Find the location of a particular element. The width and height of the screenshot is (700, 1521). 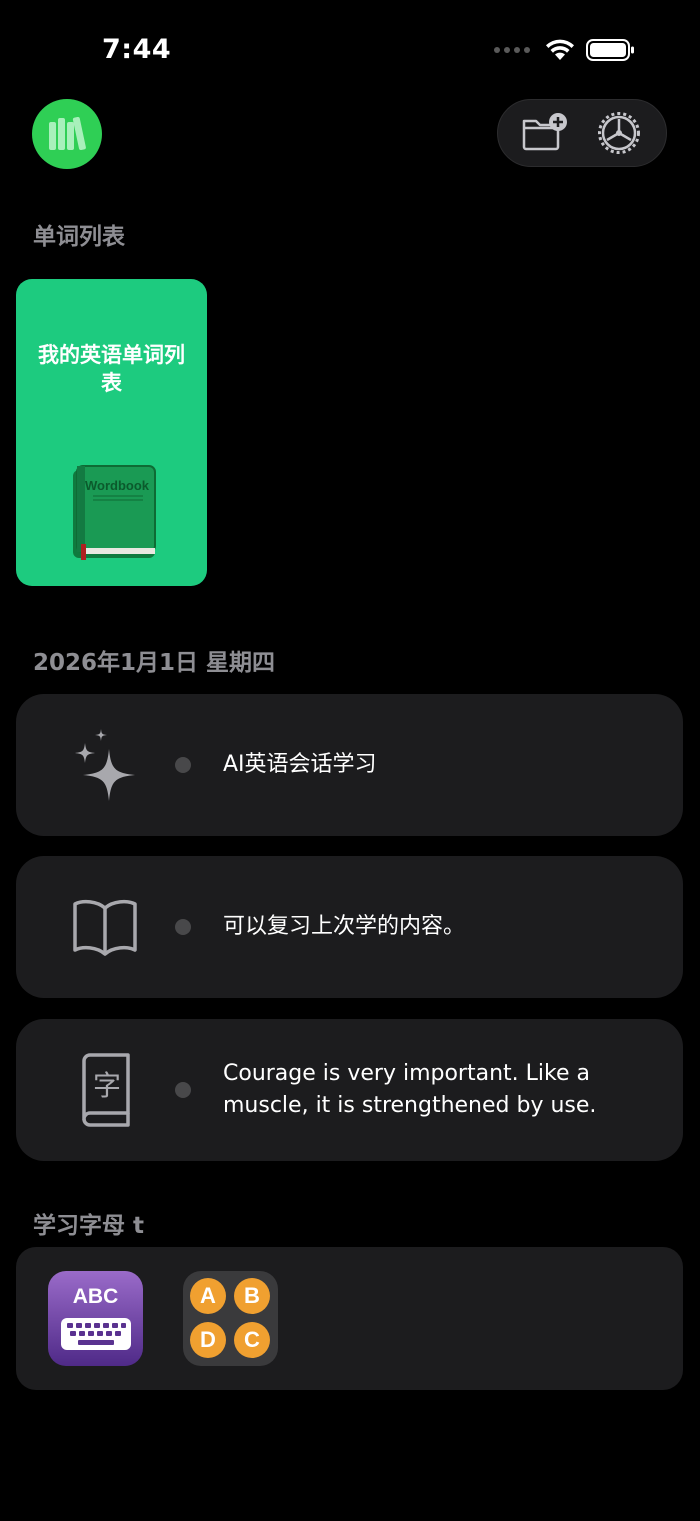

row-text: 可以复习上次学的内容。 is located at coordinates (344, 926).